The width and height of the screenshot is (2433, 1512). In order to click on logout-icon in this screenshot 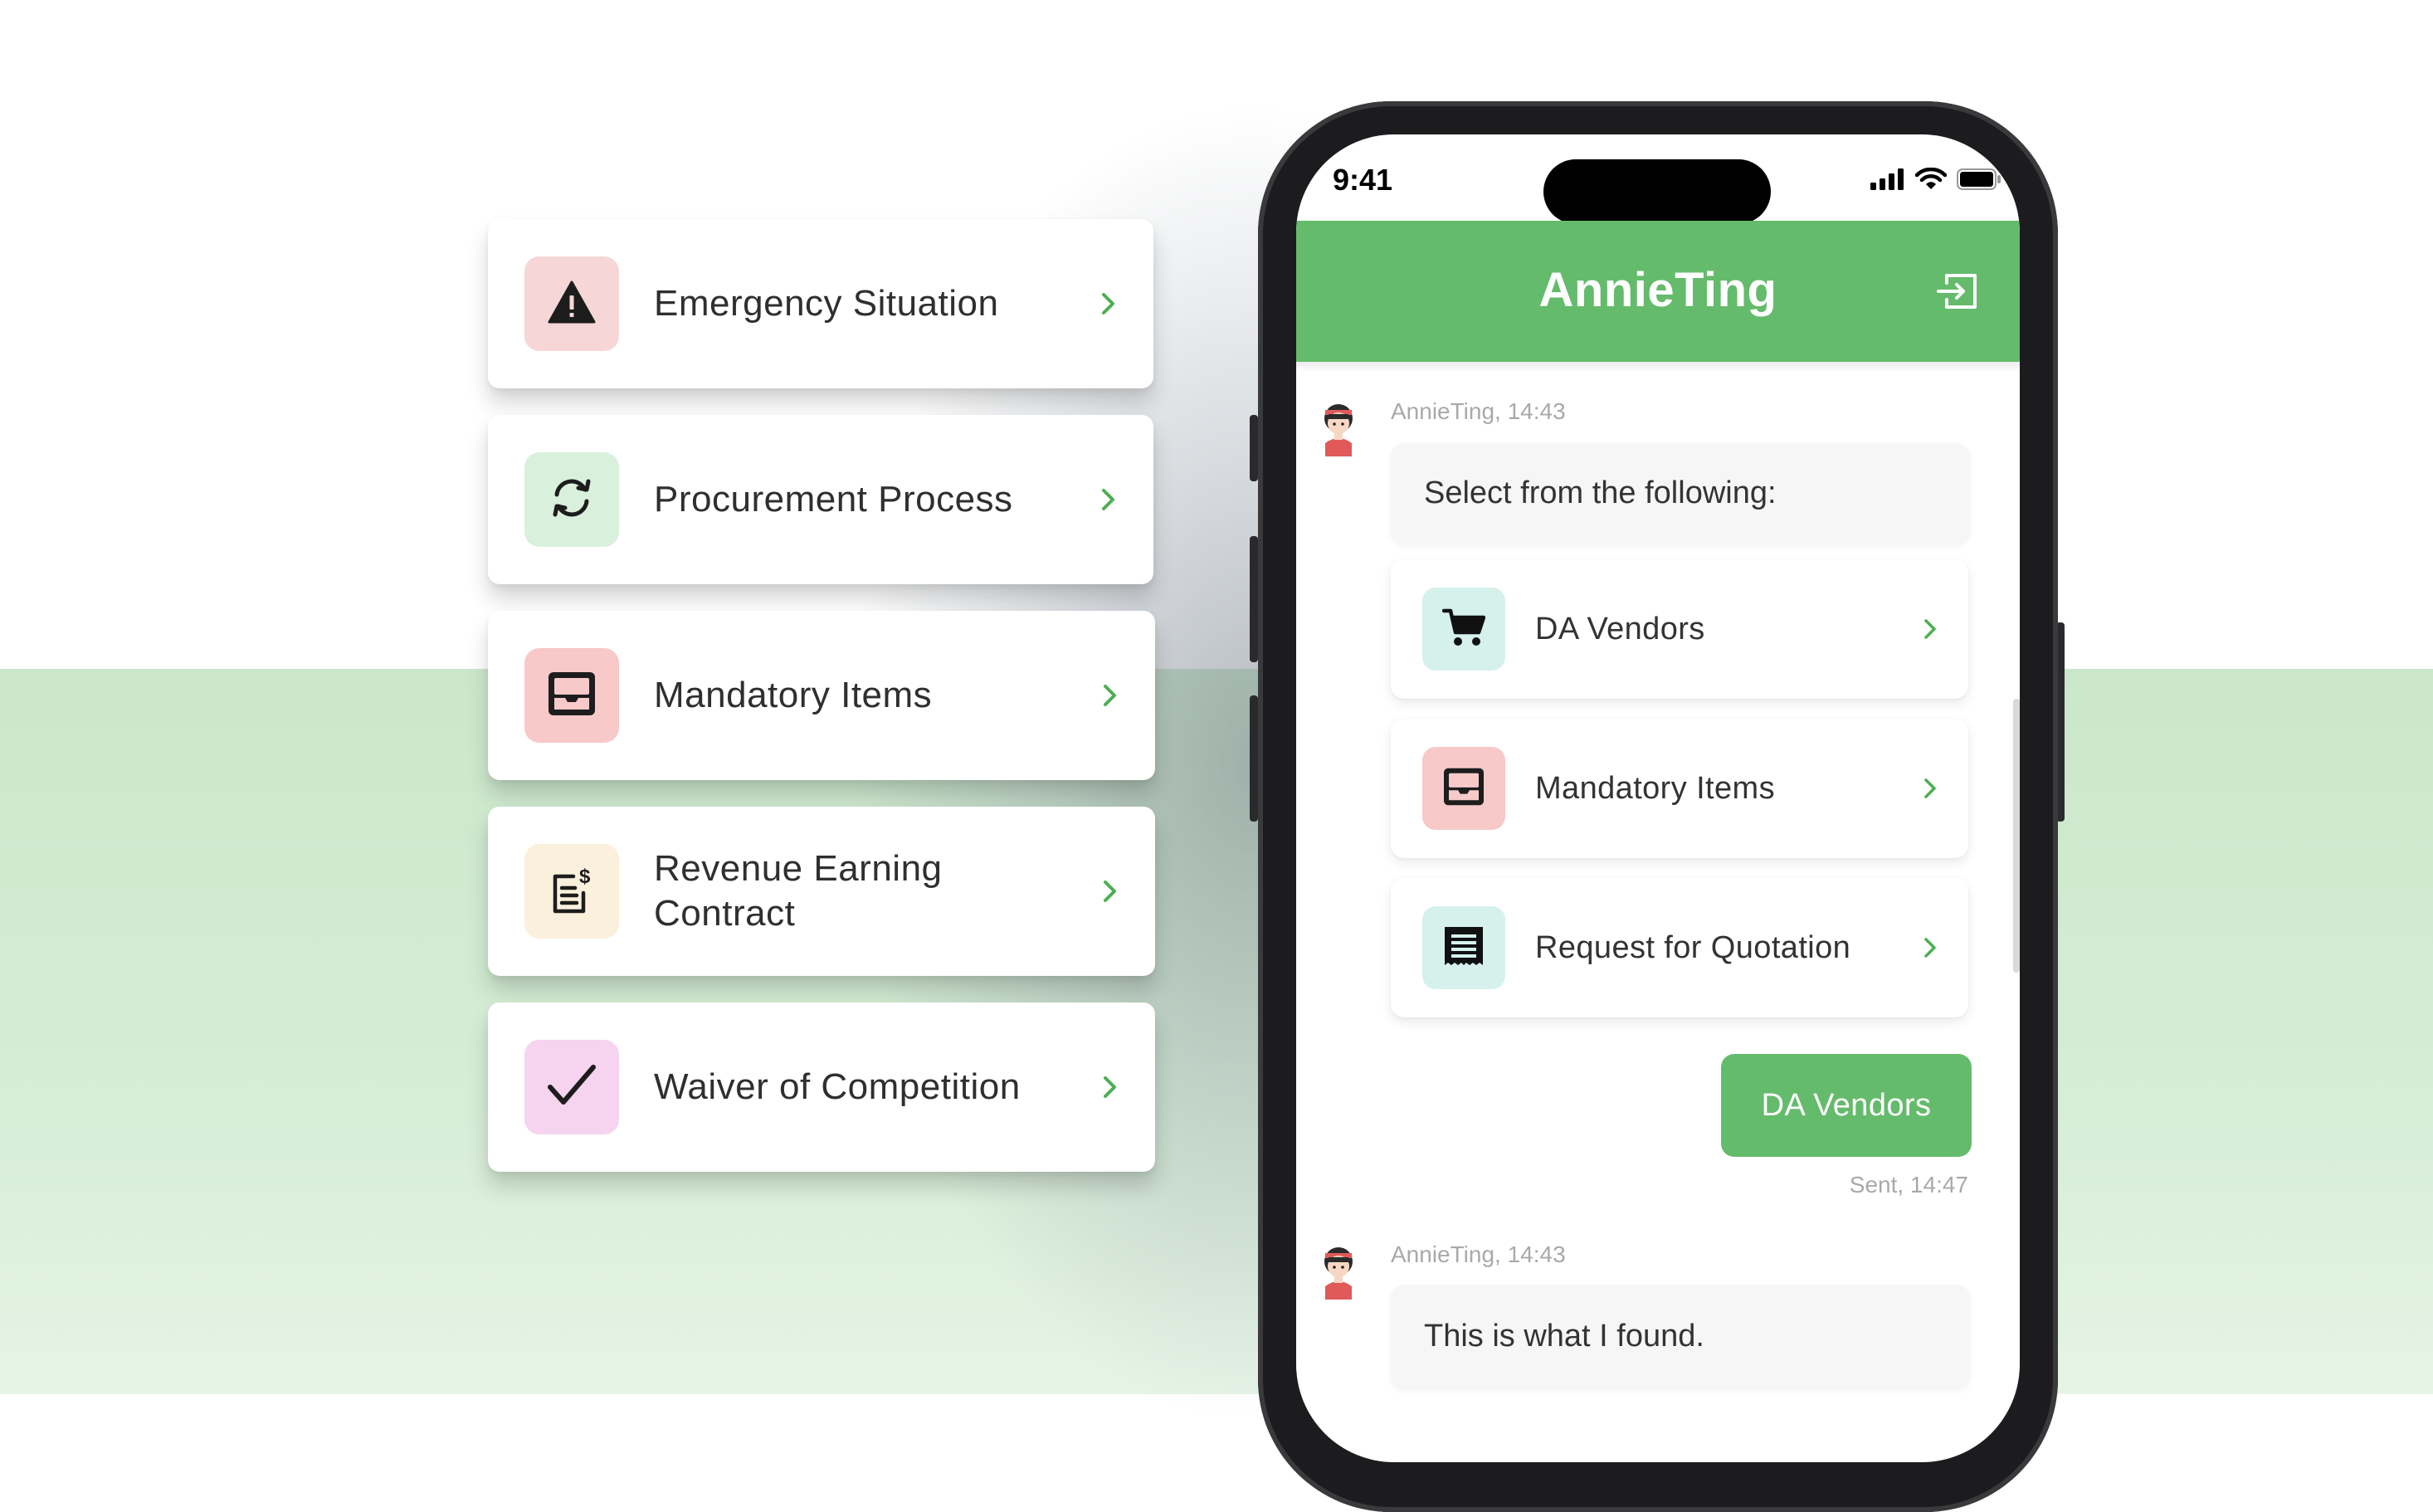, I will do `click(1957, 294)`.